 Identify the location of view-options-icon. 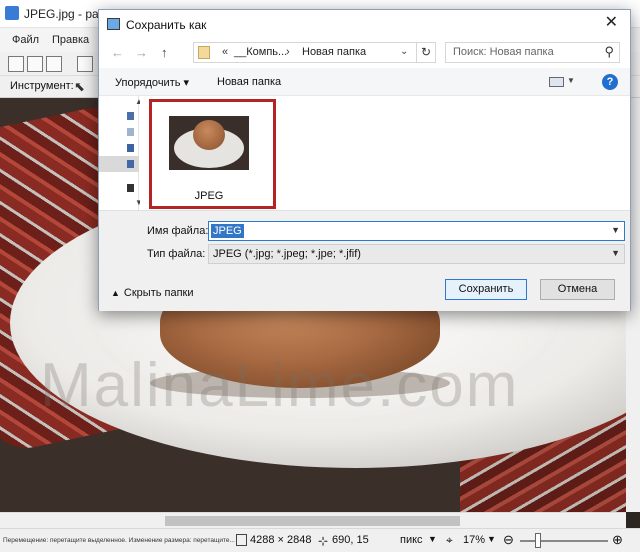
(556, 82).